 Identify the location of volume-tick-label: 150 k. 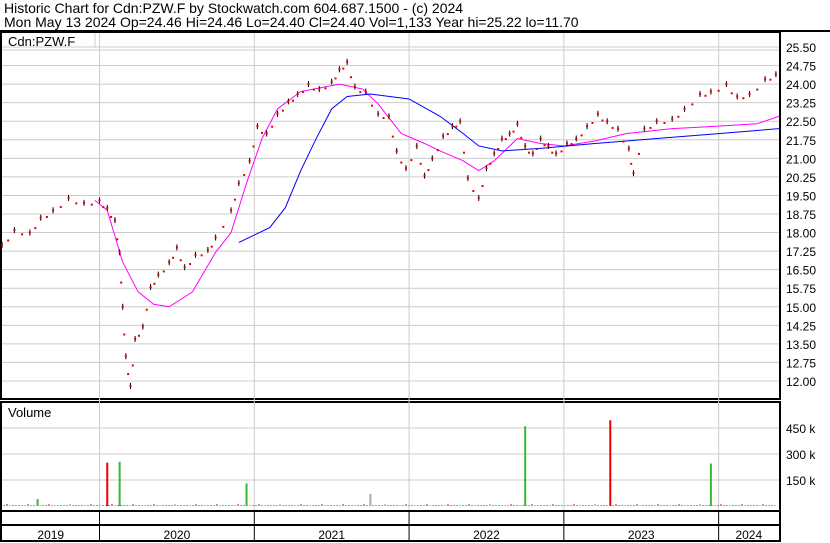
(801, 481).